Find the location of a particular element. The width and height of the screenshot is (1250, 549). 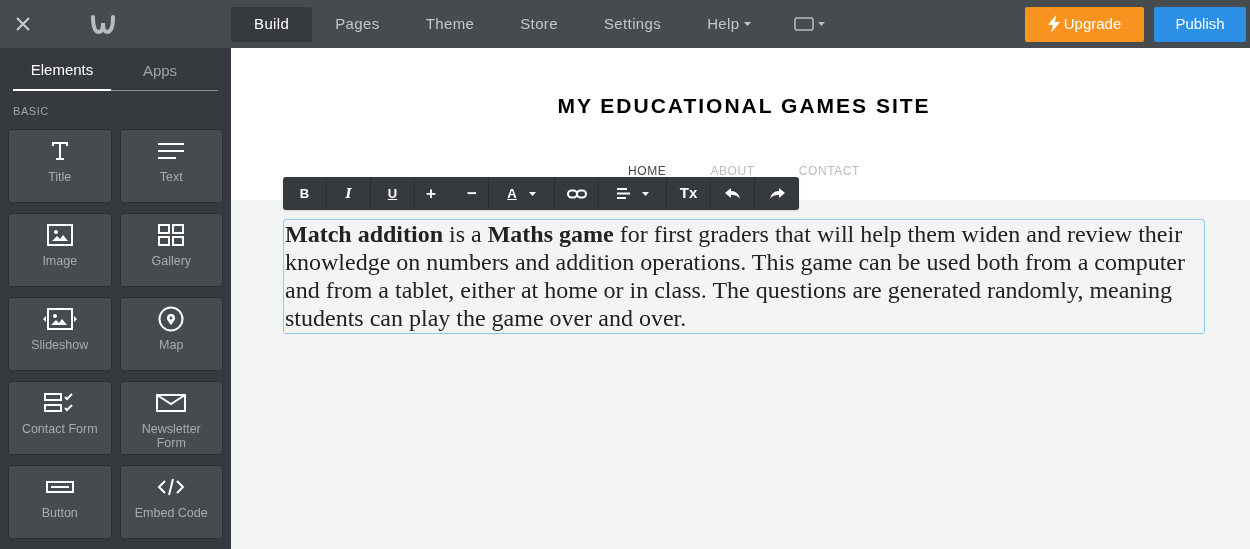

increase-size-button: + is located at coordinates (431, 193).